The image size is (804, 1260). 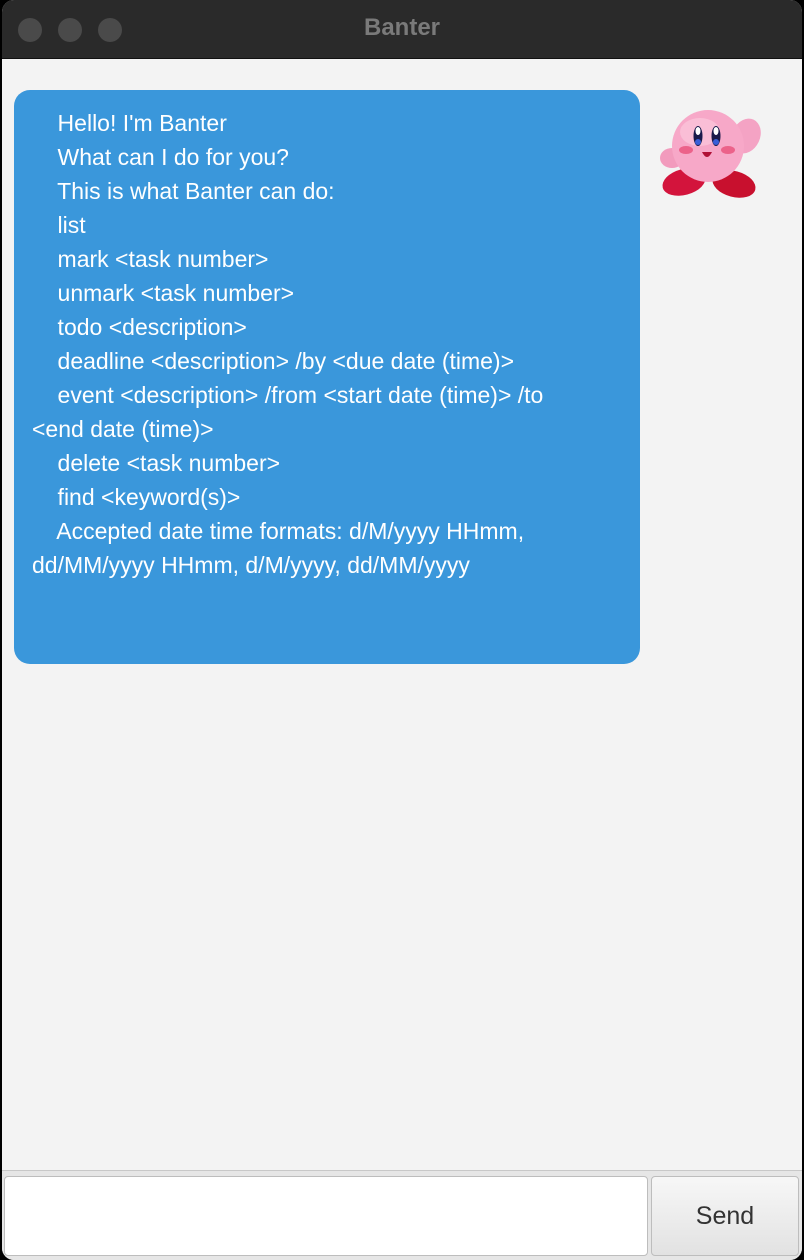 What do you see at coordinates (150, 259) in the screenshot?
I see `message-line: mark <task number>` at bounding box center [150, 259].